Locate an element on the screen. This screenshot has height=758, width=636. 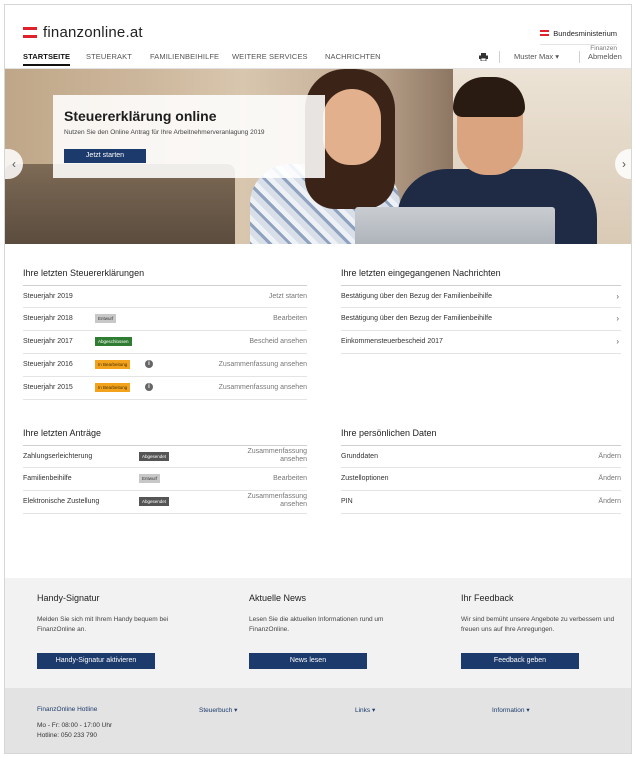
nav-item-steuerakt: STEUERAKT is located at coordinates (109, 56).